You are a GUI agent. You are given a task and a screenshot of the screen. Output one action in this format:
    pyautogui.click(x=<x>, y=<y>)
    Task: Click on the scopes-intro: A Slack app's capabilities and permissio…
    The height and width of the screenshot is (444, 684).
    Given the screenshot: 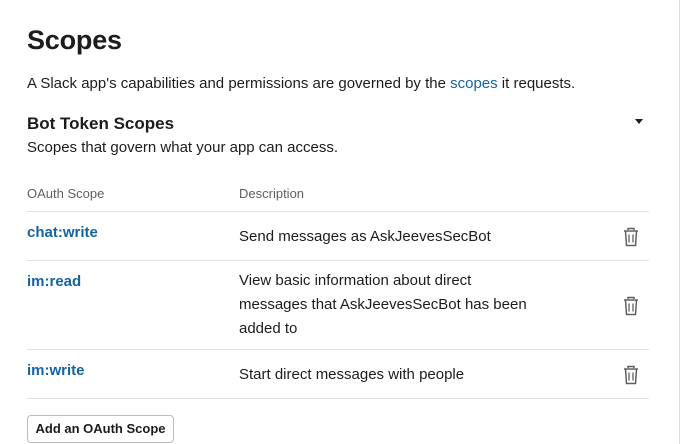 What is the action you would take?
    pyautogui.click(x=301, y=84)
    